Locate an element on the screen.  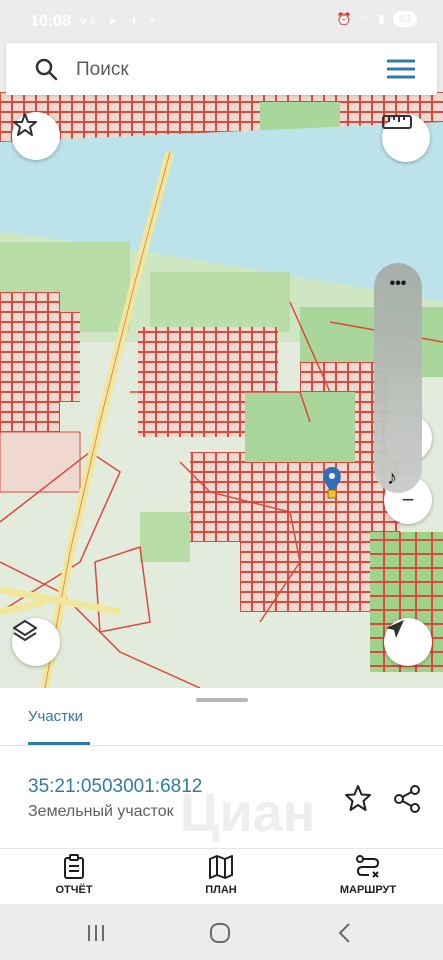
back-icon is located at coordinates (346, 933).